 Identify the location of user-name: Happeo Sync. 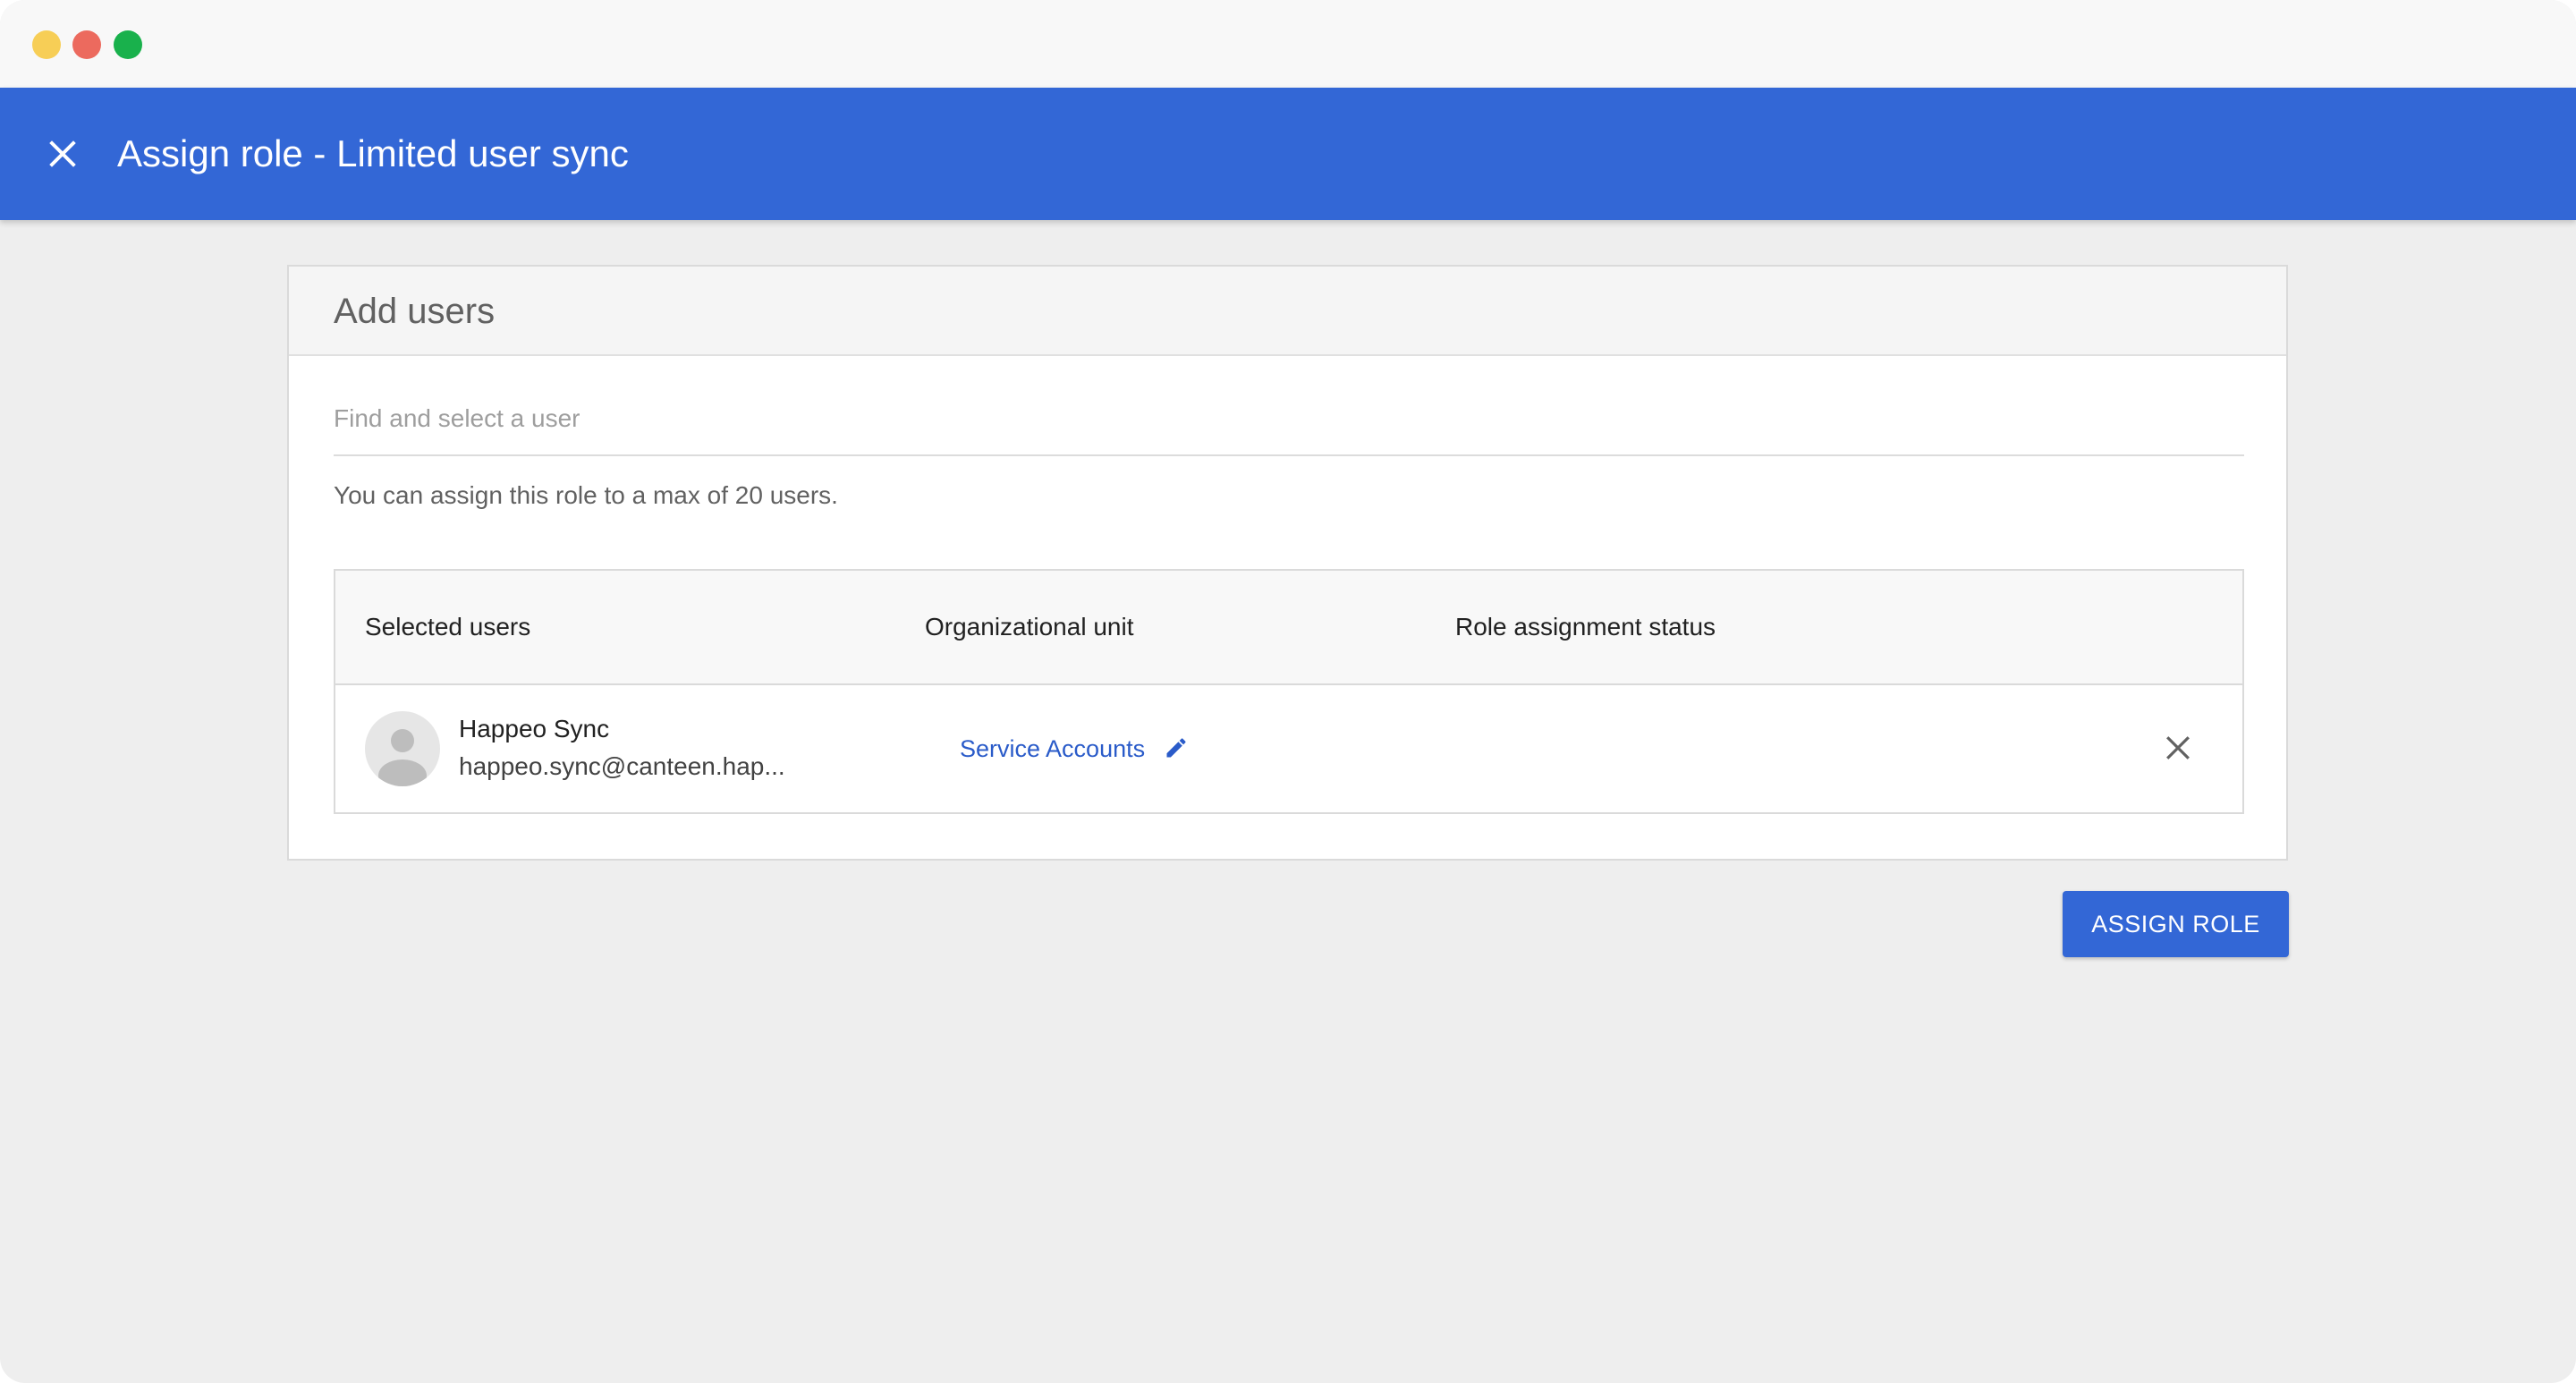
(534, 729).